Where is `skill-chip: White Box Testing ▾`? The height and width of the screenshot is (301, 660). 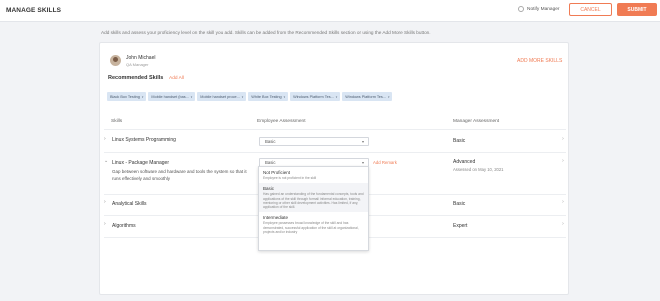 skill-chip: White Box Testing ▾ is located at coordinates (268, 96).